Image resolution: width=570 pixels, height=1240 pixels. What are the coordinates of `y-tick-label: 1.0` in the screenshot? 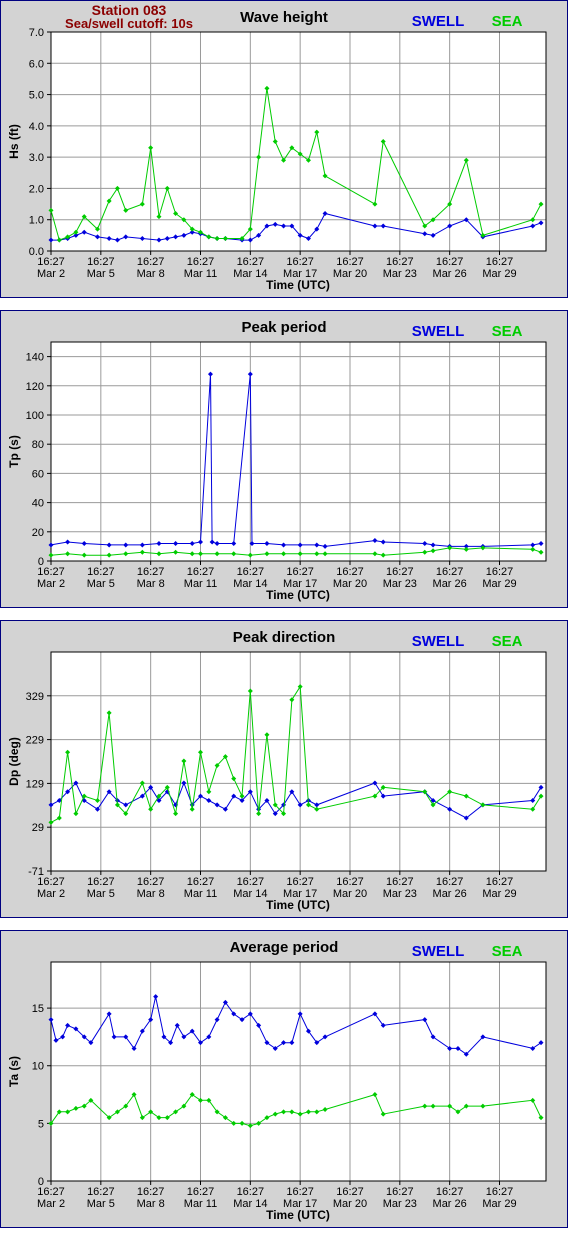 It's located at (36, 221).